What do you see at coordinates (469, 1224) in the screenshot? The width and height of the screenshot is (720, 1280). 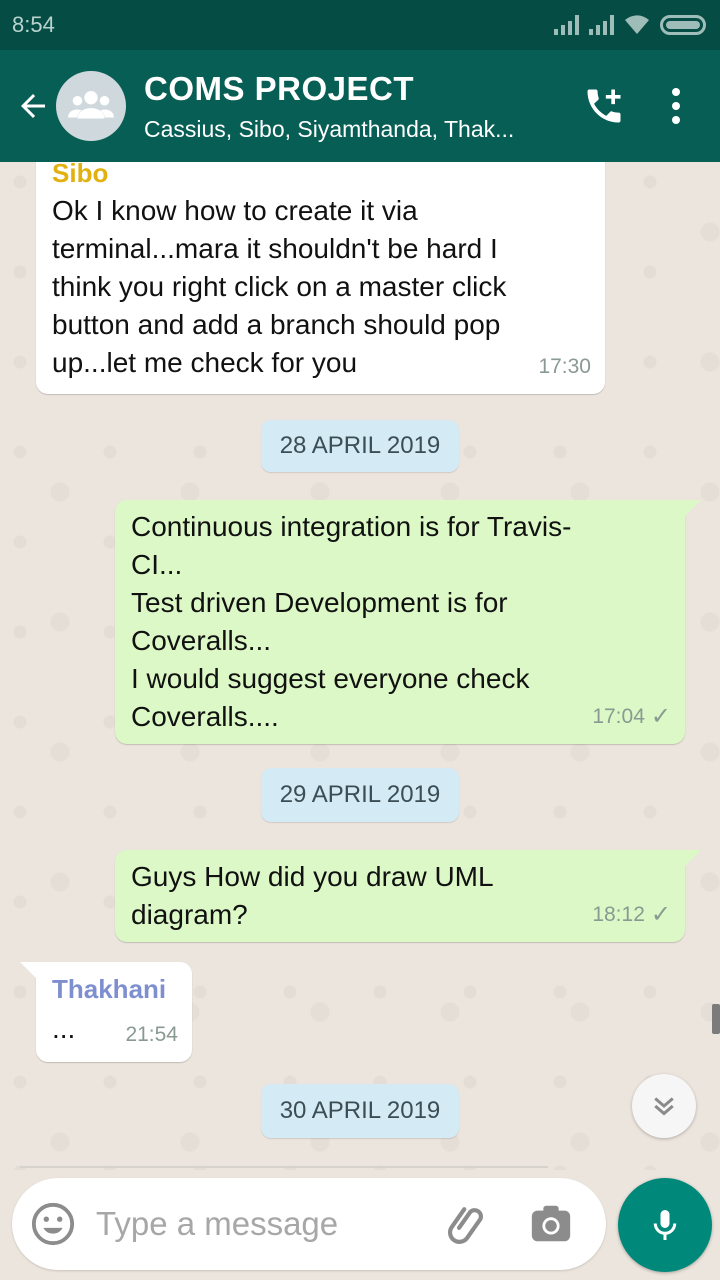 I see `paperclip-icon` at bounding box center [469, 1224].